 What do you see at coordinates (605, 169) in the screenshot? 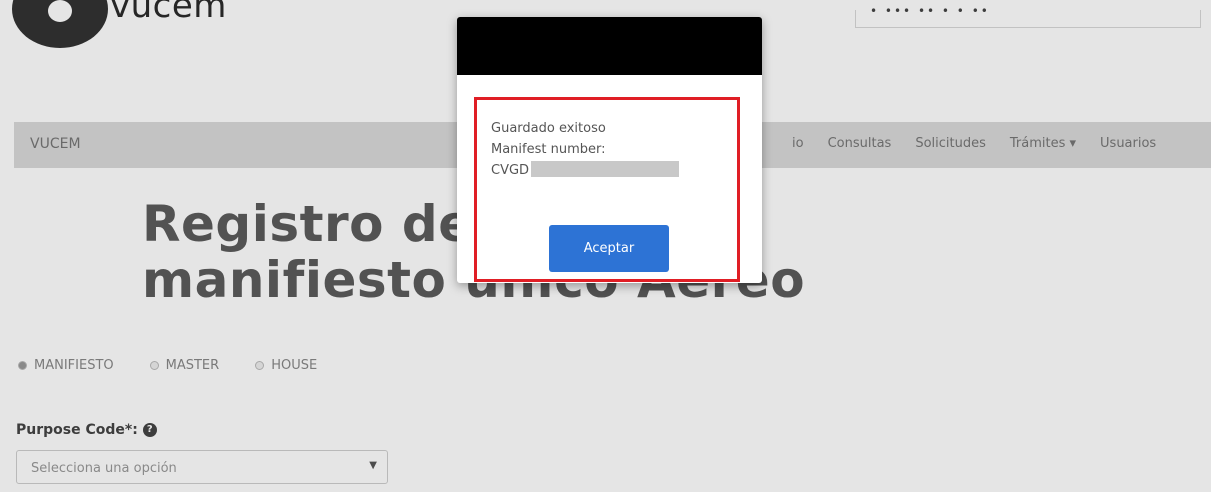
I see `redacted-manifest-number` at bounding box center [605, 169].